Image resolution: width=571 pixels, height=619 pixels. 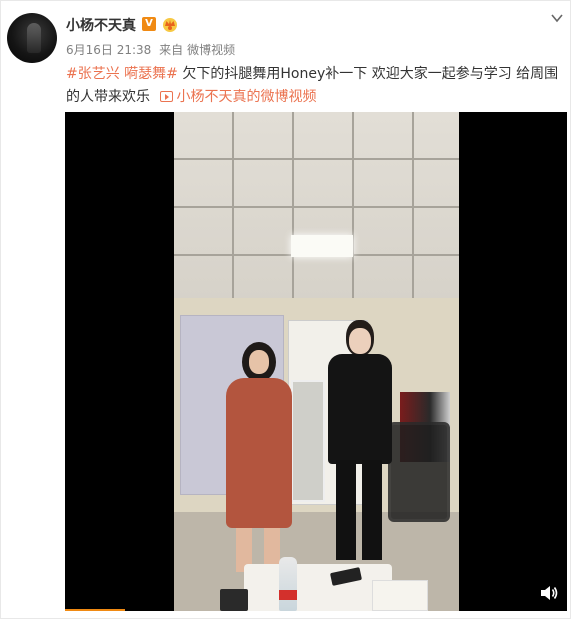 What do you see at coordinates (318, 587) in the screenshot?
I see `table` at bounding box center [318, 587].